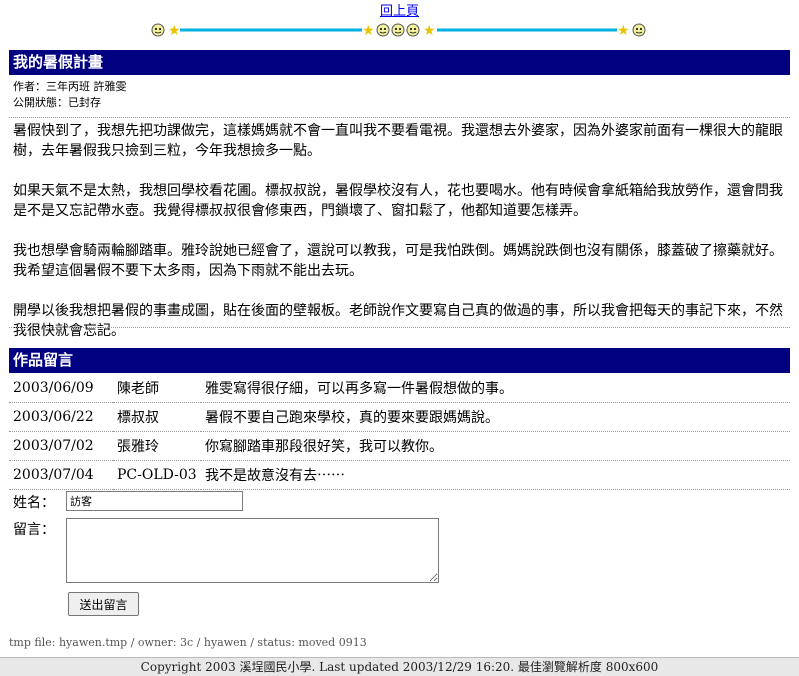 This screenshot has width=799, height=676. I want to click on post-status: 公開狀態：已封存, so click(57, 102).